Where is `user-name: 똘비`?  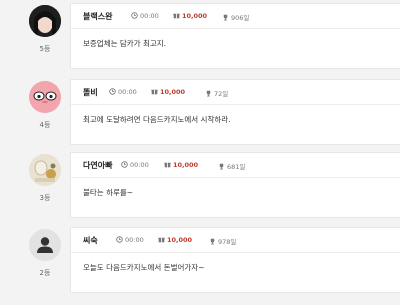 user-name: 똘비 is located at coordinates (90, 92).